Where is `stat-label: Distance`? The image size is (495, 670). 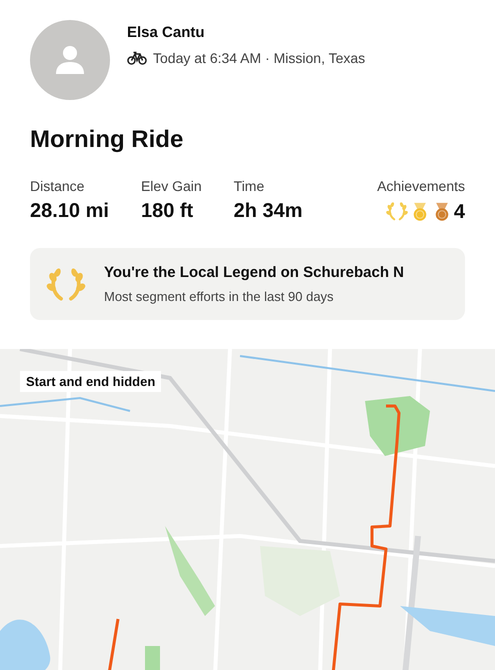 stat-label: Distance is located at coordinates (58, 186).